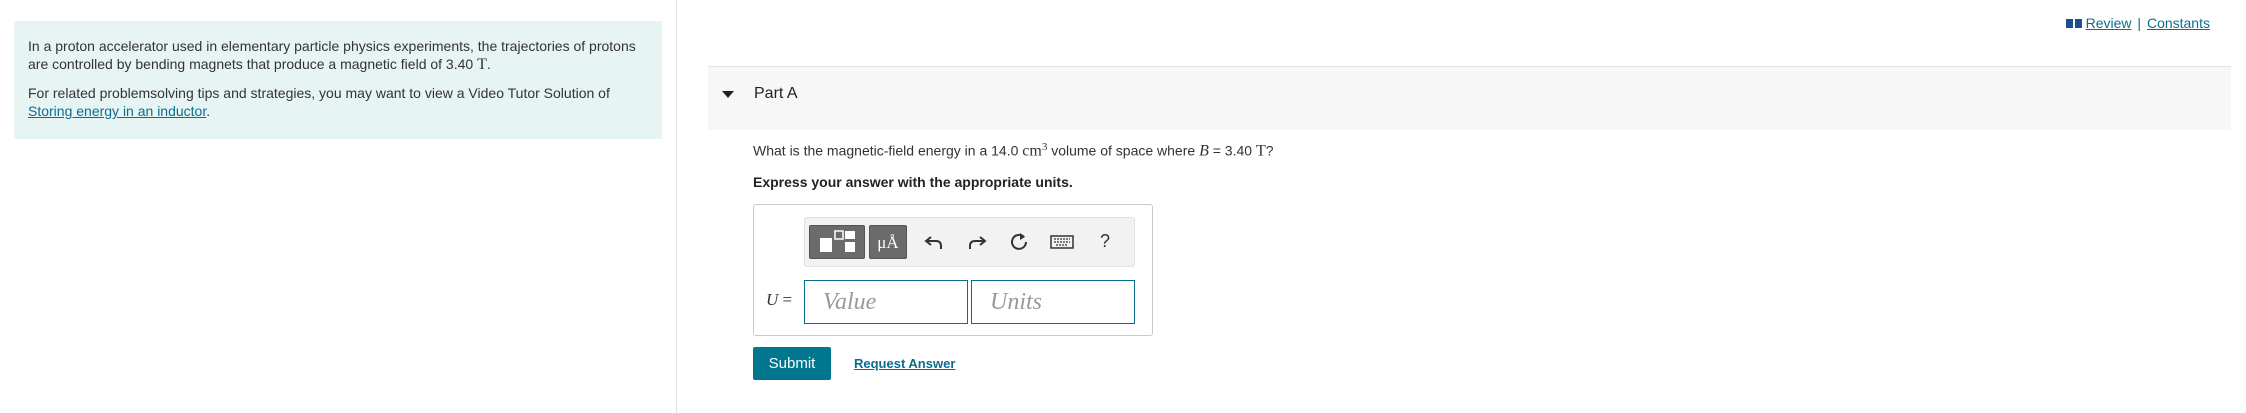 Image resolution: width=2246 pixels, height=413 pixels. Describe the element at coordinates (117, 111) in the screenshot. I see `video-tutor-link: Storing energy in an inductor` at that location.